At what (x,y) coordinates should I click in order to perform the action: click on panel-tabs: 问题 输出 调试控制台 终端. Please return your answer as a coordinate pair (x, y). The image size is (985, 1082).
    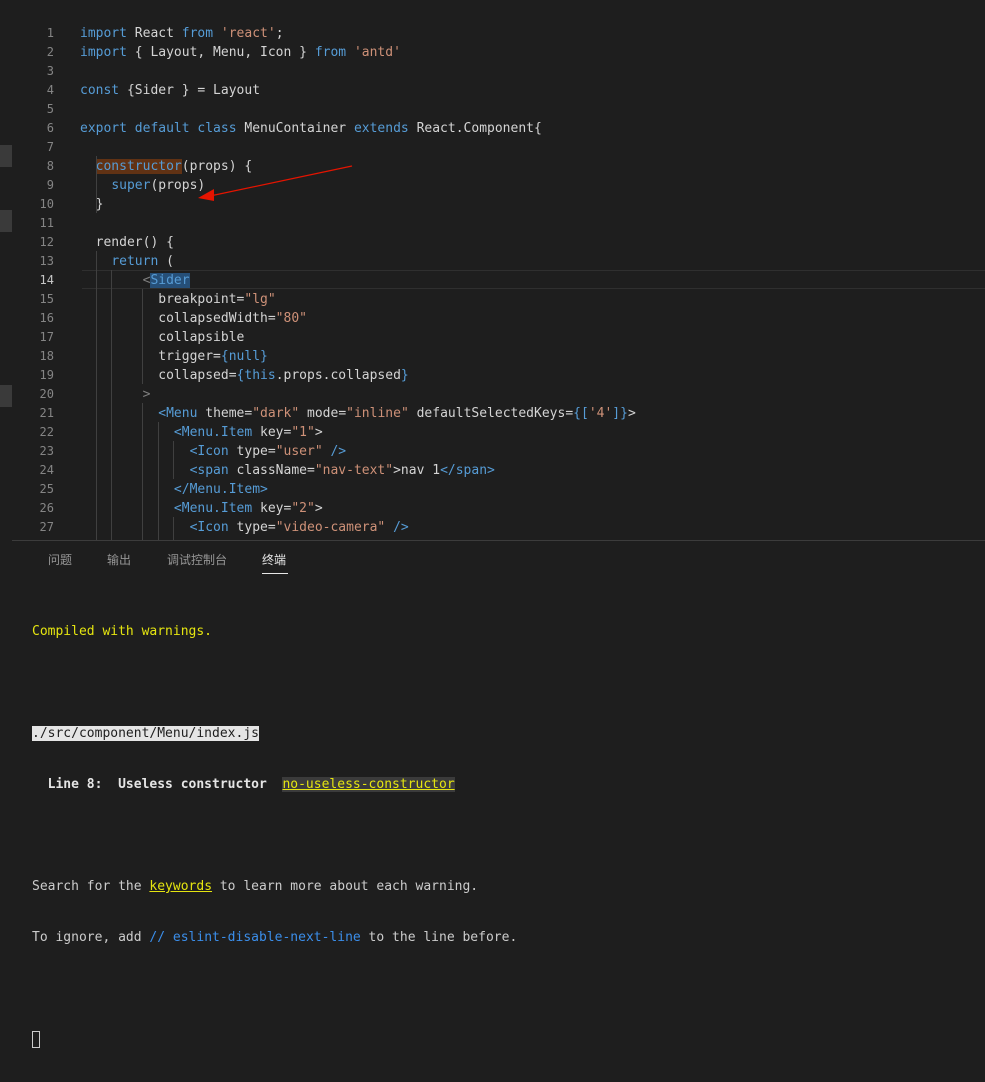
    Looking at the image, I should click on (498, 559).